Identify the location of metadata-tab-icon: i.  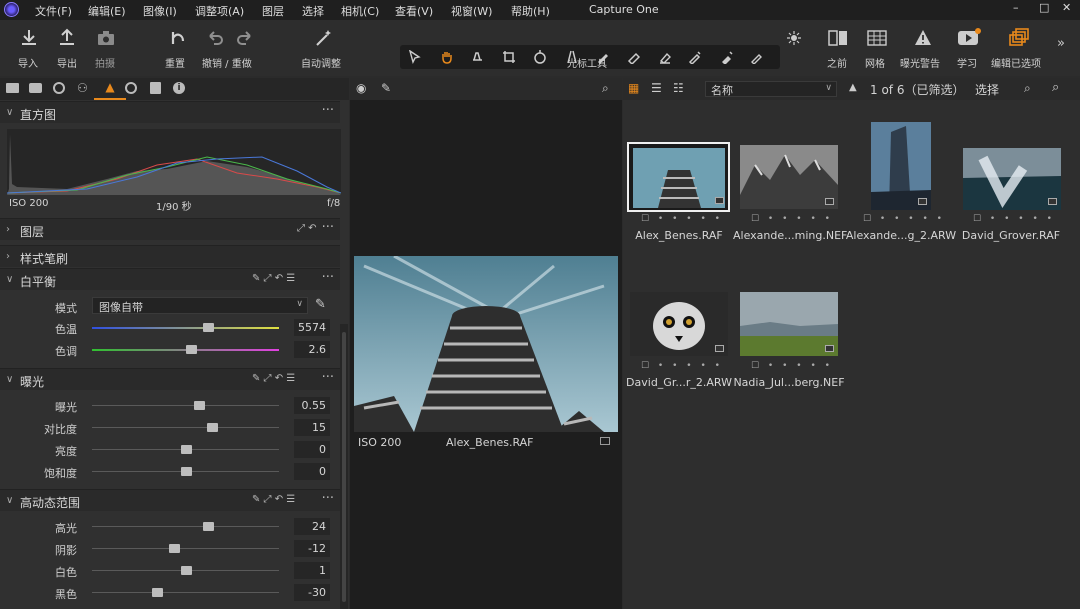
(179, 88).